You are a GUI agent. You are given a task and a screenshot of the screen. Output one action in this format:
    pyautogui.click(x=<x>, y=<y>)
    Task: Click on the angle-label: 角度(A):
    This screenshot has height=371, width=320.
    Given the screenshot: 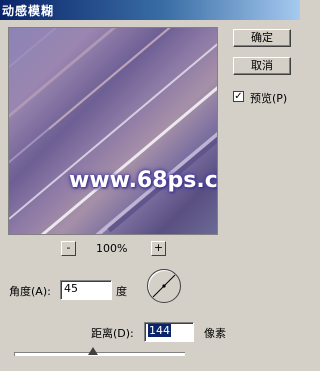 What is the action you would take?
    pyautogui.click(x=30, y=291)
    